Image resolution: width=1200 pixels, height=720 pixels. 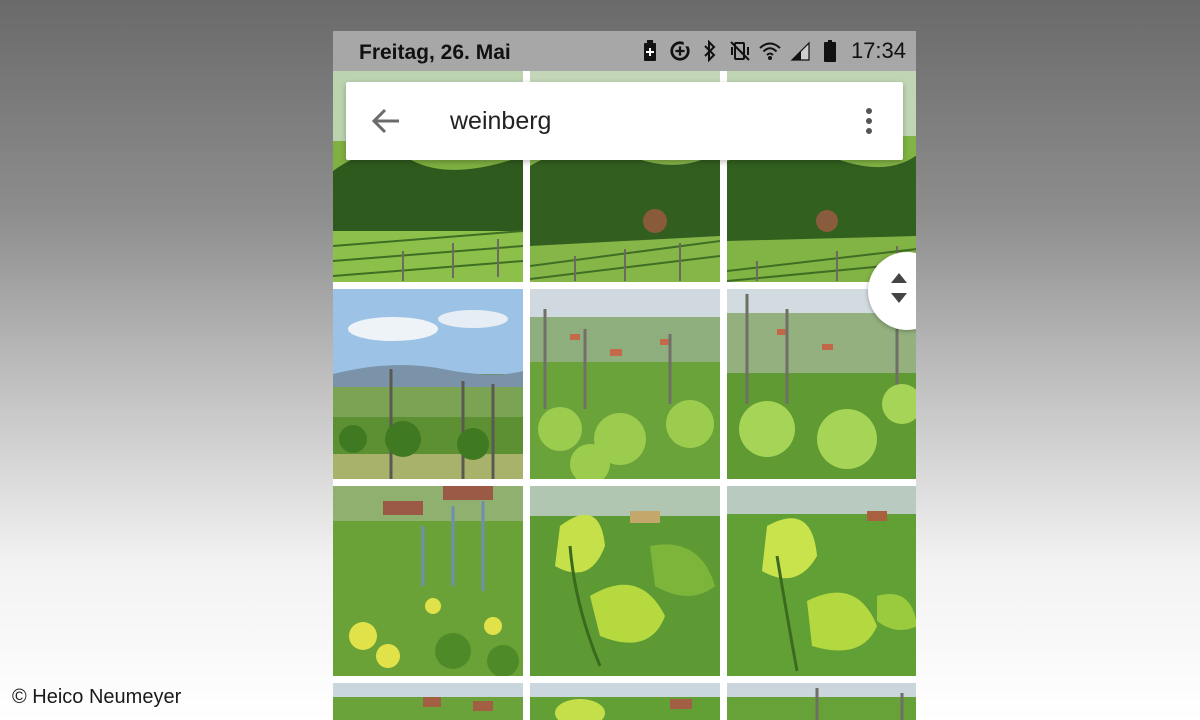 What do you see at coordinates (435, 52) in the screenshot?
I see `status-date: Freitag, 26. Mai` at bounding box center [435, 52].